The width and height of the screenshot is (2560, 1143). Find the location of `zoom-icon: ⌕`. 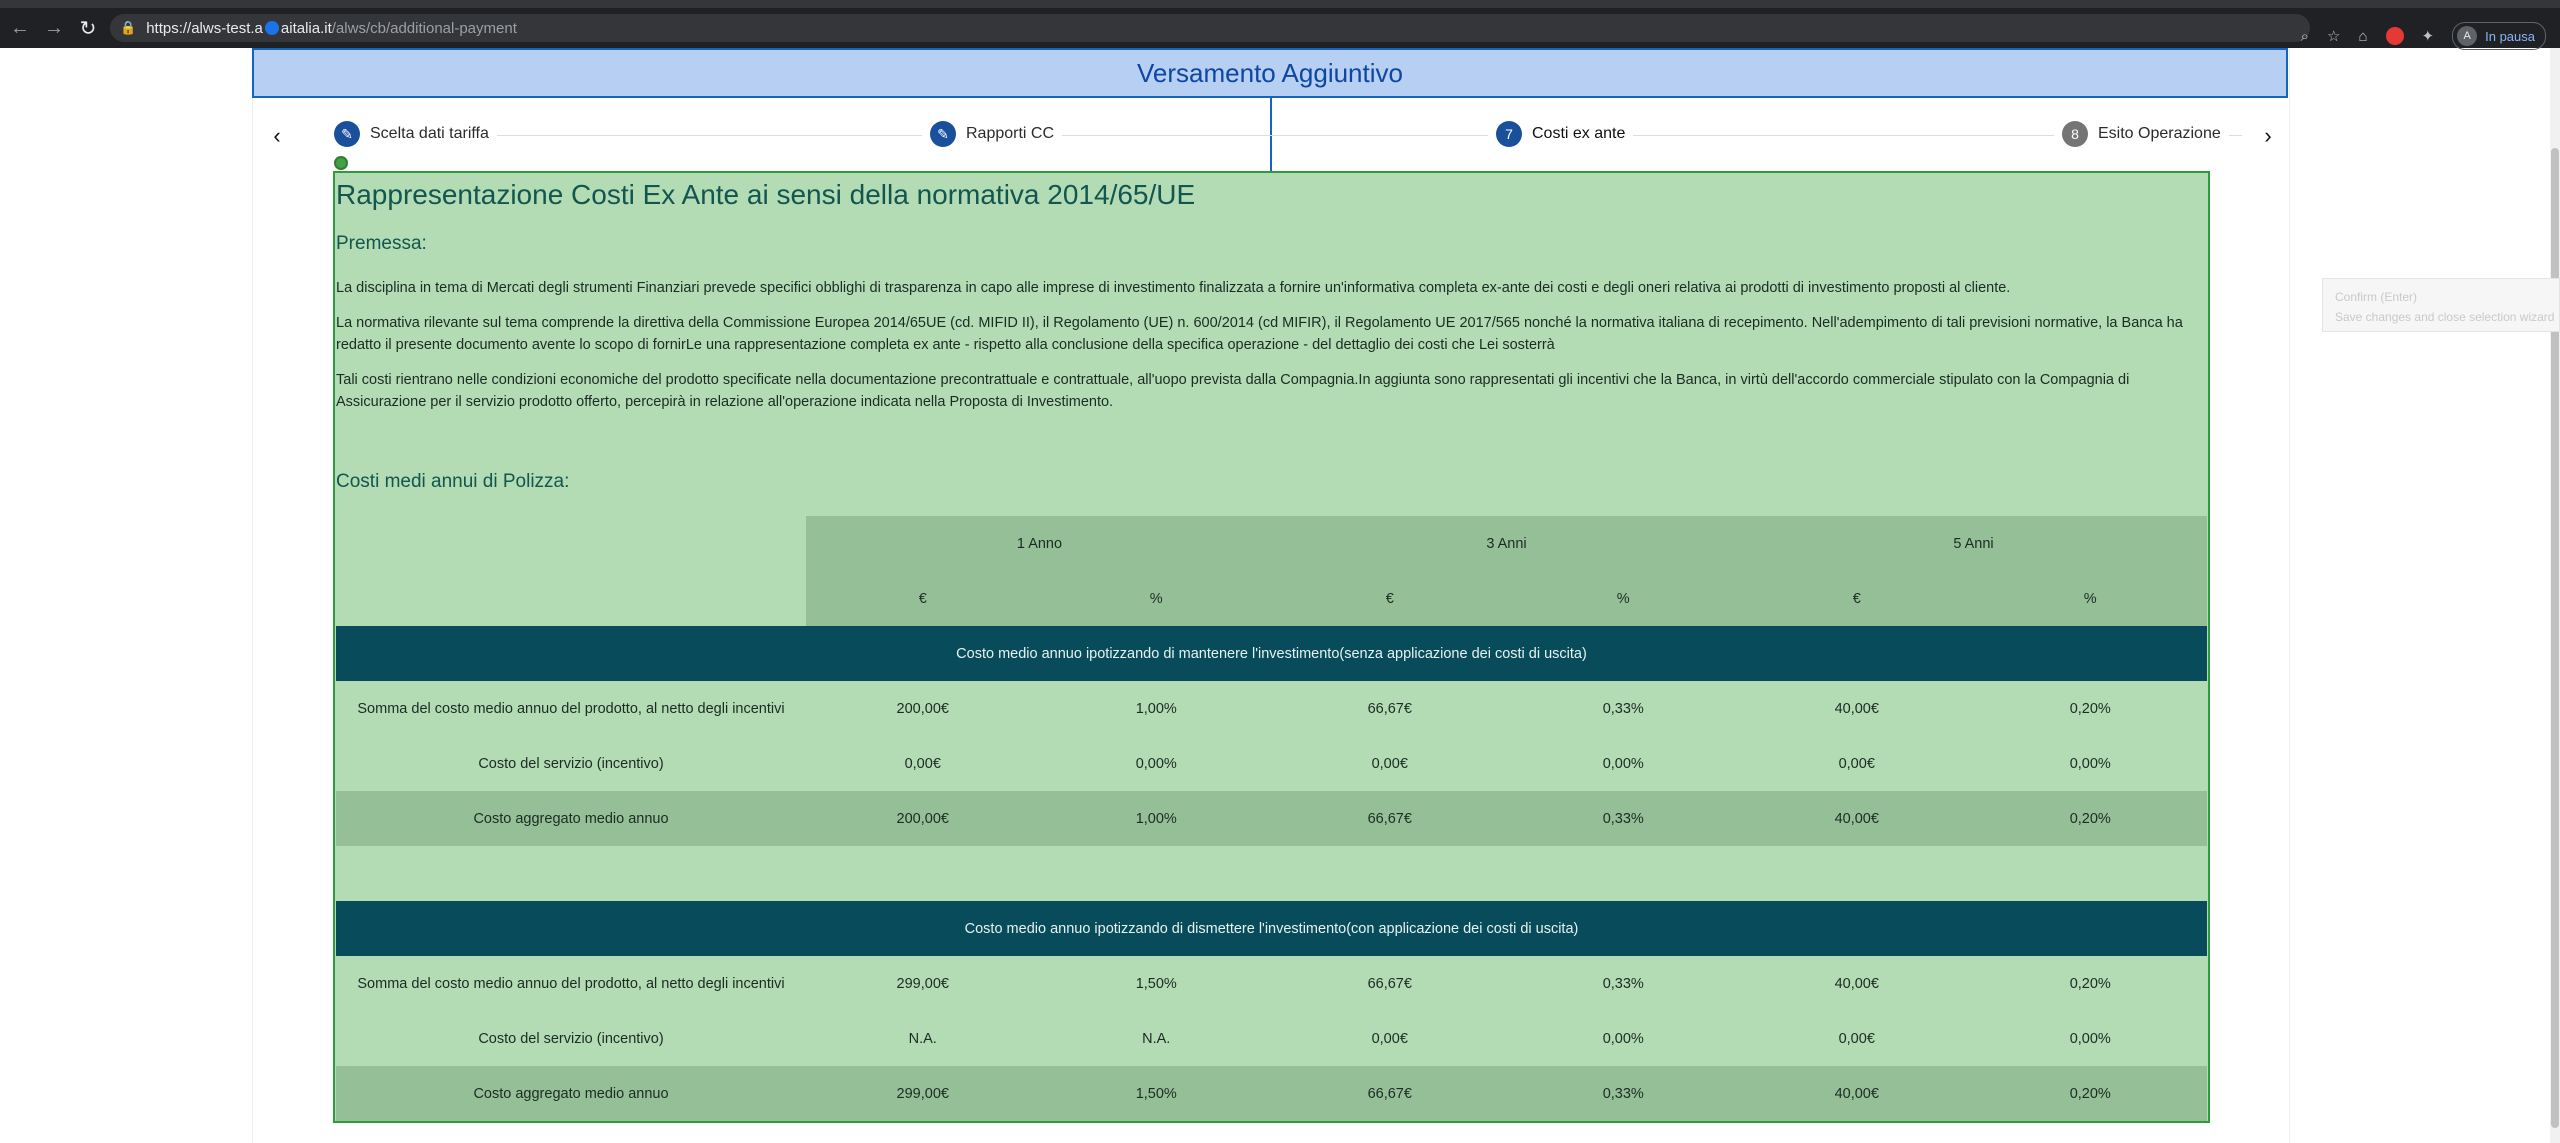

zoom-icon: ⌕ is located at coordinates (2305, 36).